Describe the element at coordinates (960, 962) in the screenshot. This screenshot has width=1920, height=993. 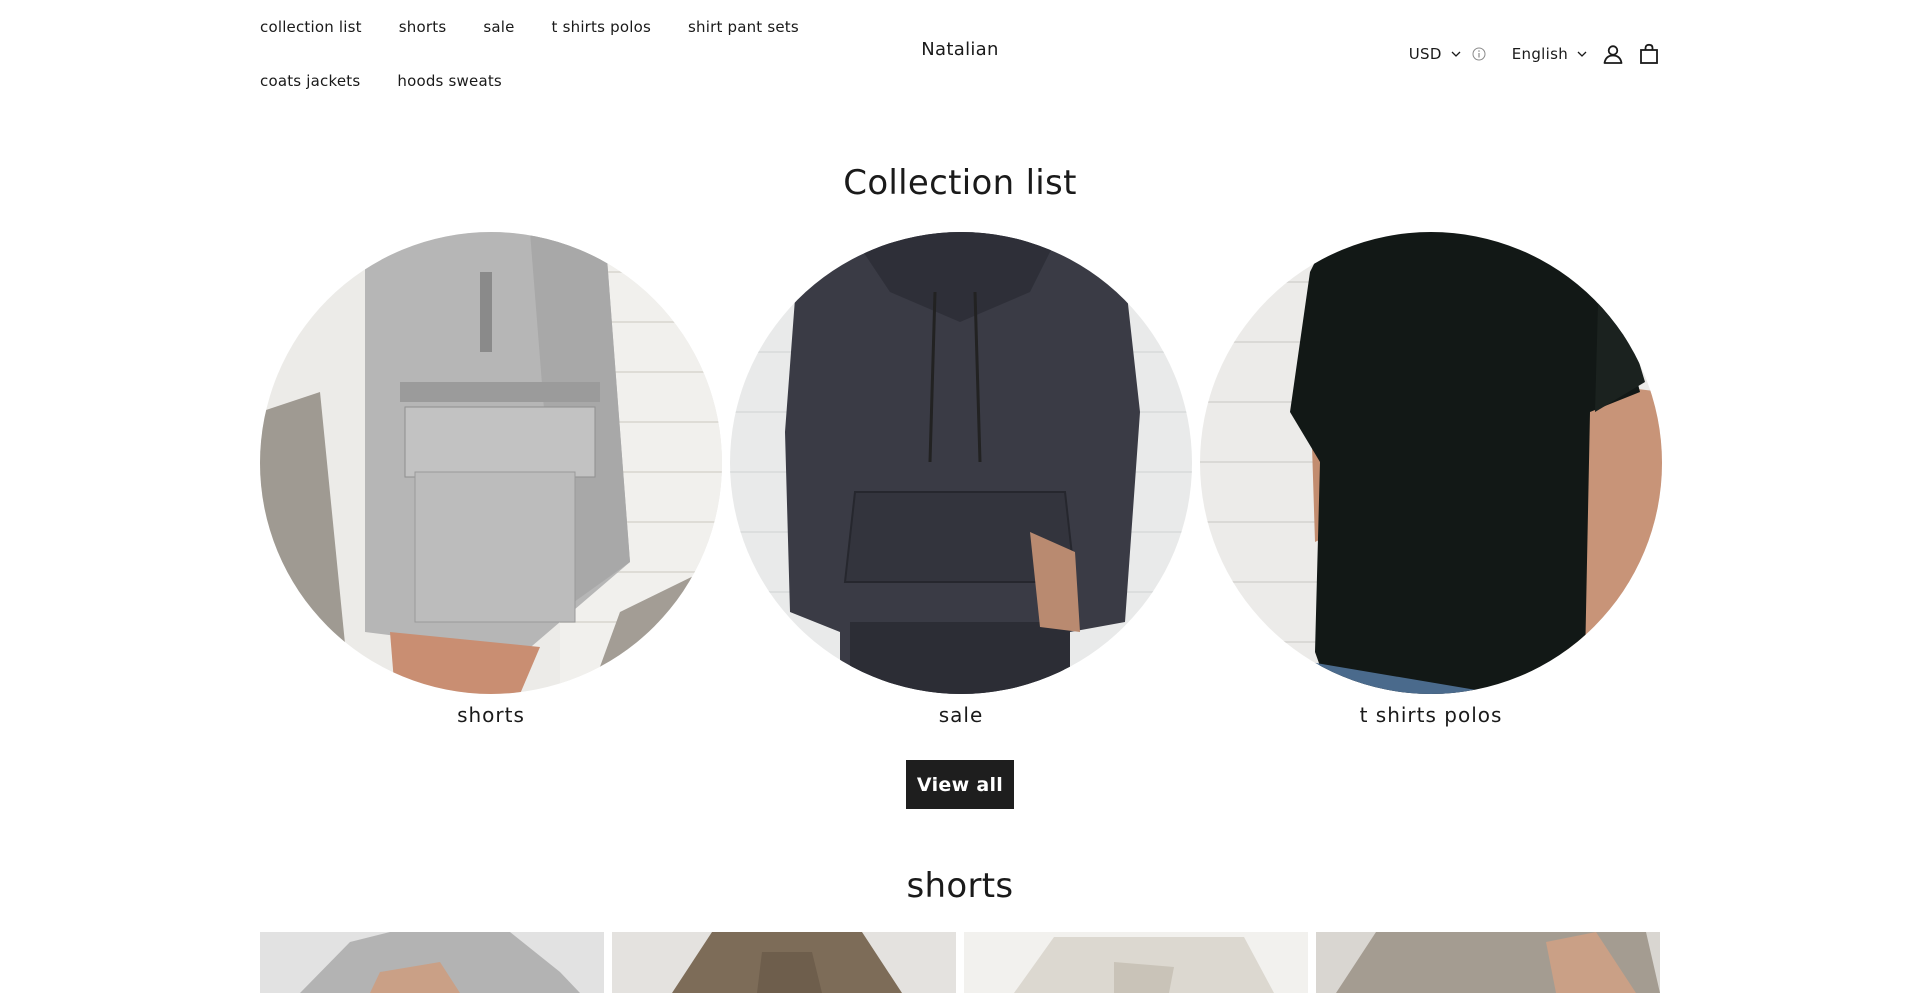
I see `product-grid` at that location.